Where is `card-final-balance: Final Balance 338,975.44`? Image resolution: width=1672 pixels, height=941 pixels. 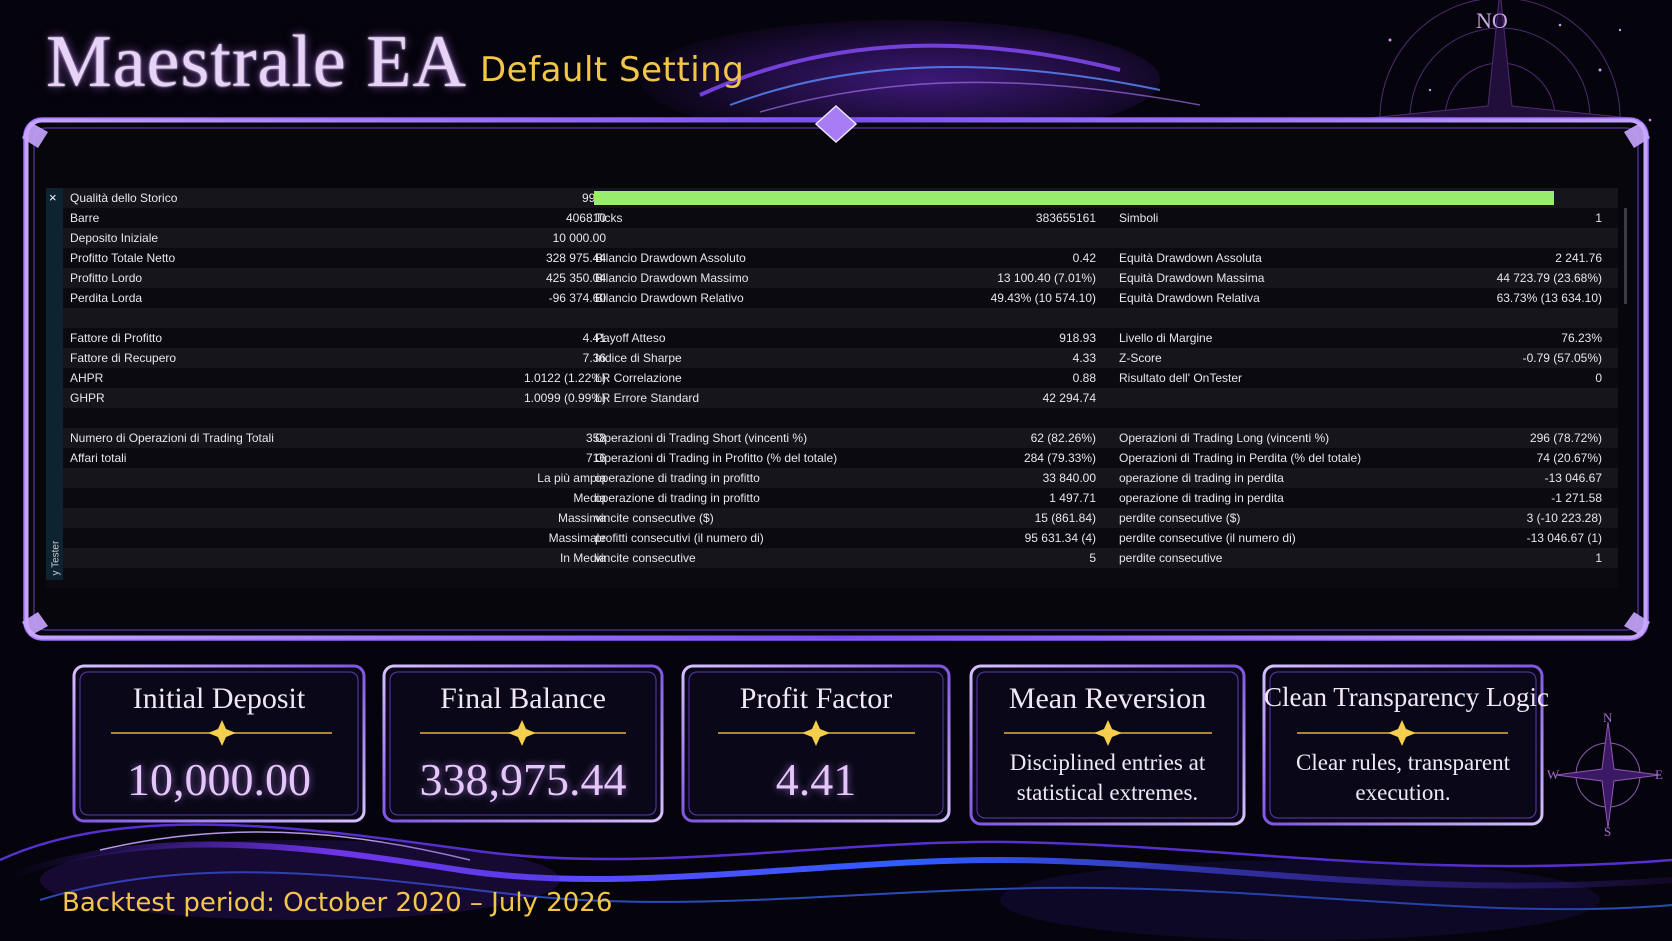 card-final-balance: Final Balance 338,975.44 is located at coordinates (523, 743).